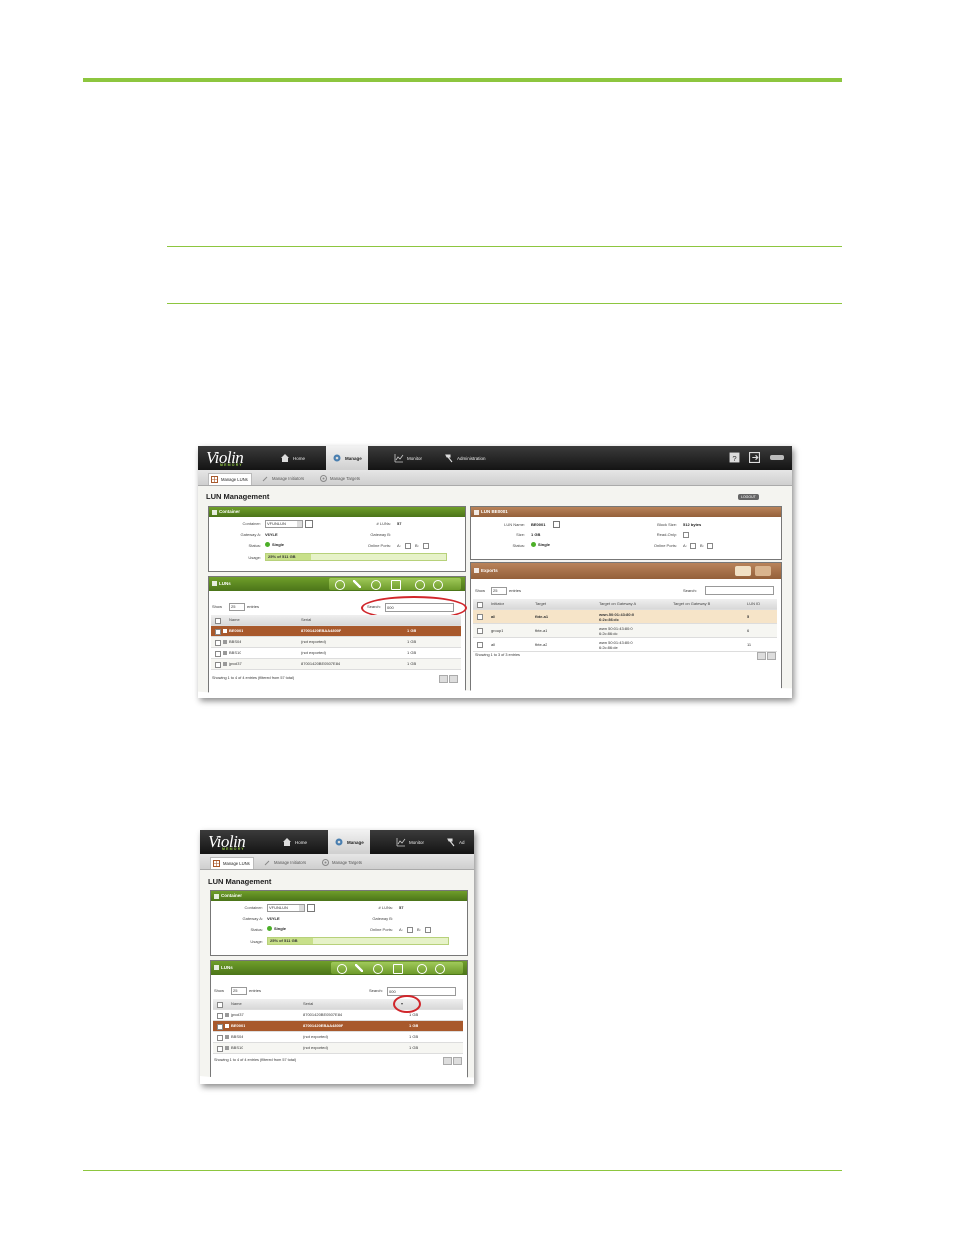 The width and height of the screenshot is (954, 1235). I want to click on help-icon: ?, so click(734, 457).